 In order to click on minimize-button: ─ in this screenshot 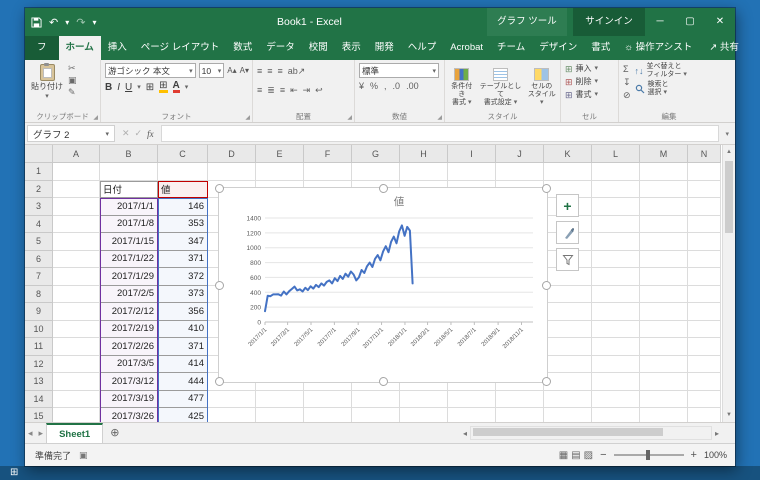, I will do `click(660, 22)`.